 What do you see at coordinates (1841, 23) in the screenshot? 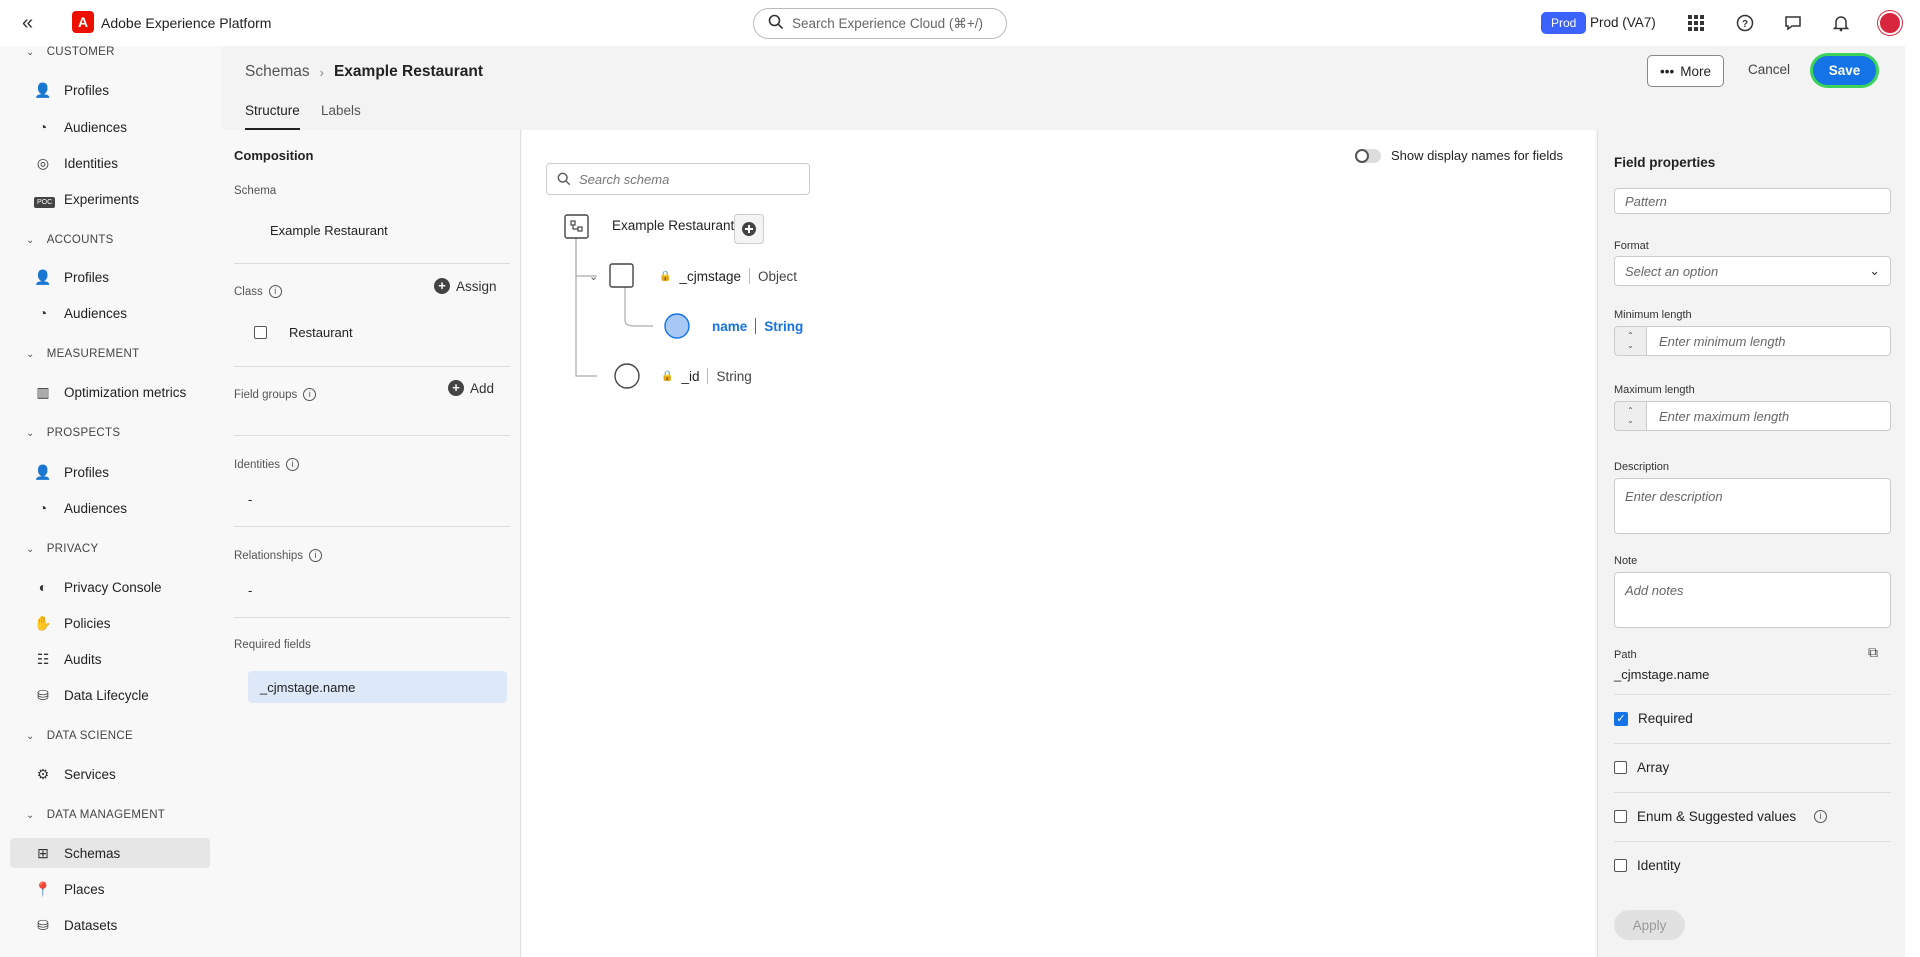
I see `notifications-bell-icon` at bounding box center [1841, 23].